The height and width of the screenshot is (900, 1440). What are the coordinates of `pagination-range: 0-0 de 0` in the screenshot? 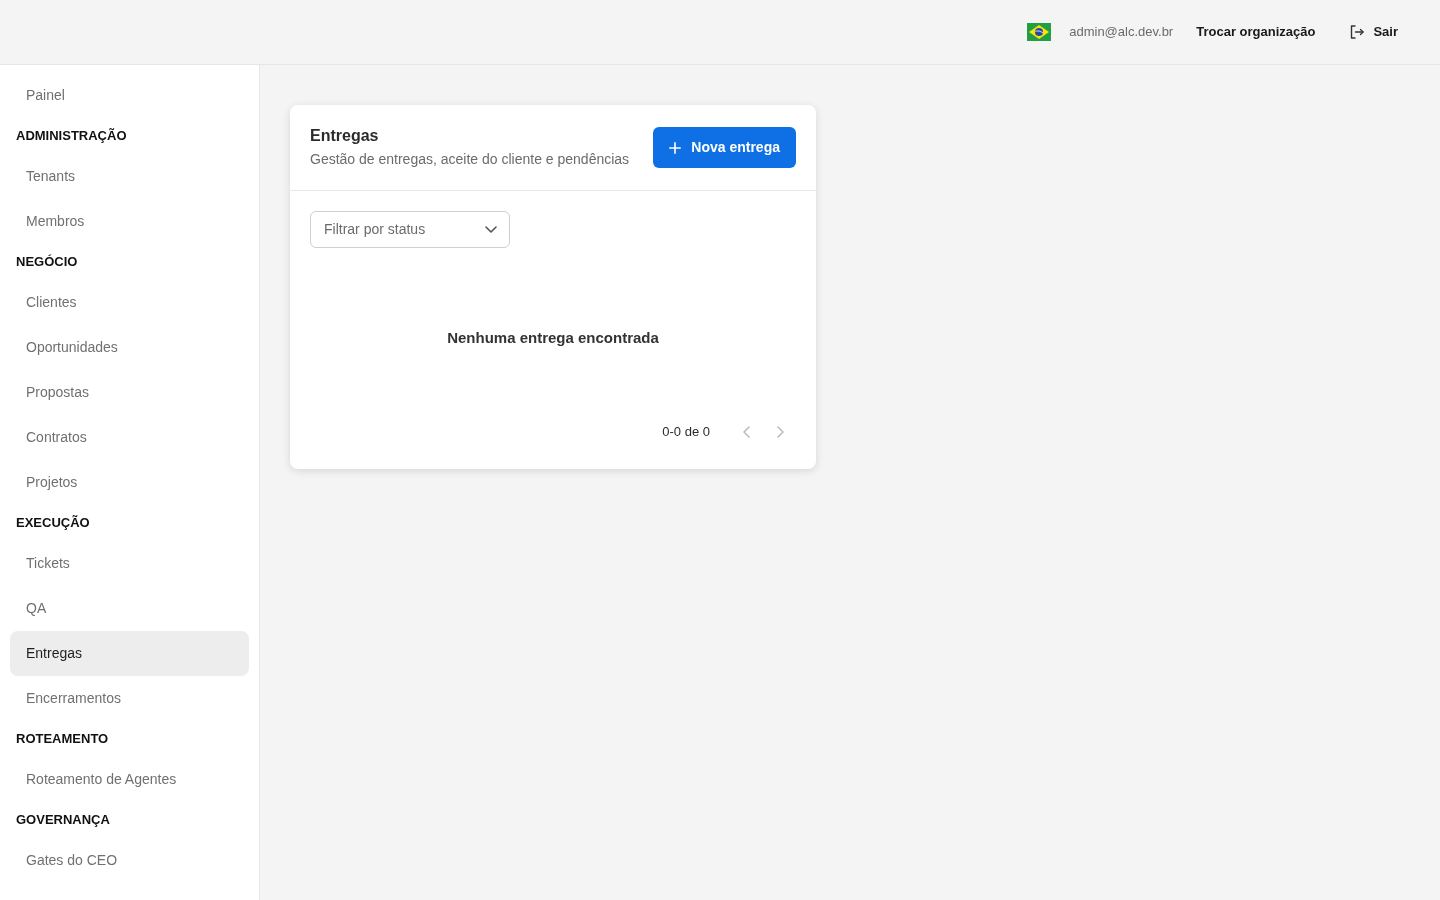 It's located at (686, 432).